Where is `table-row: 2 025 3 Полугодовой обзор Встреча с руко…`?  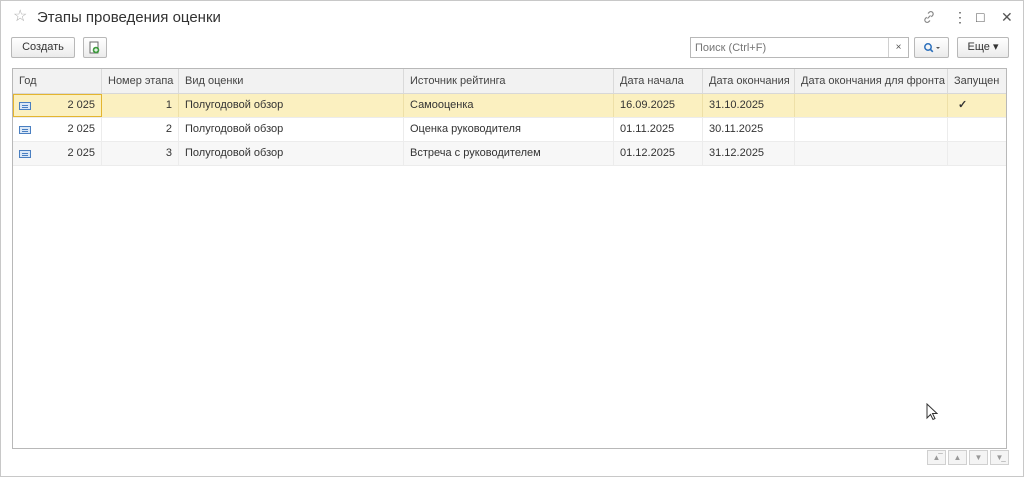
table-row: 2 025 3 Полугодовой обзор Встреча с руко… is located at coordinates (509, 154).